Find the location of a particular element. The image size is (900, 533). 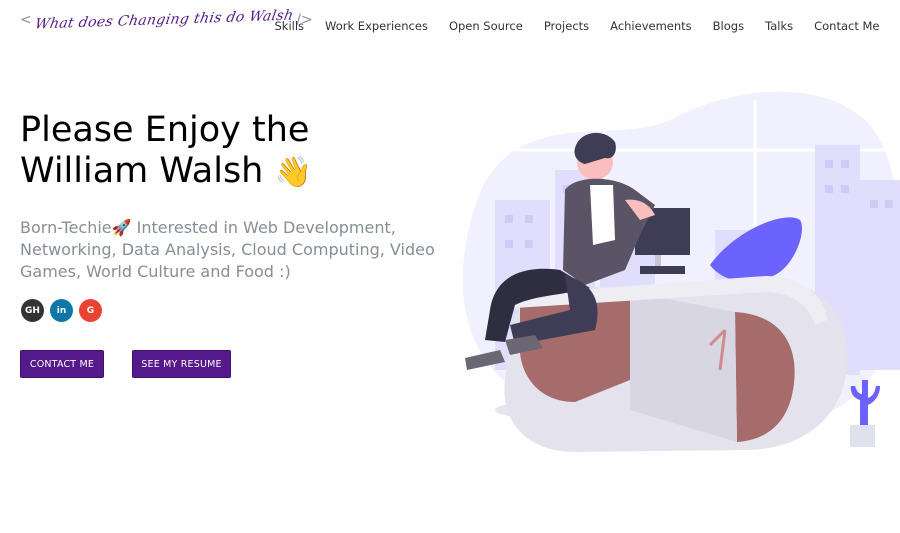

potted-plant is located at coordinates (865, 413).